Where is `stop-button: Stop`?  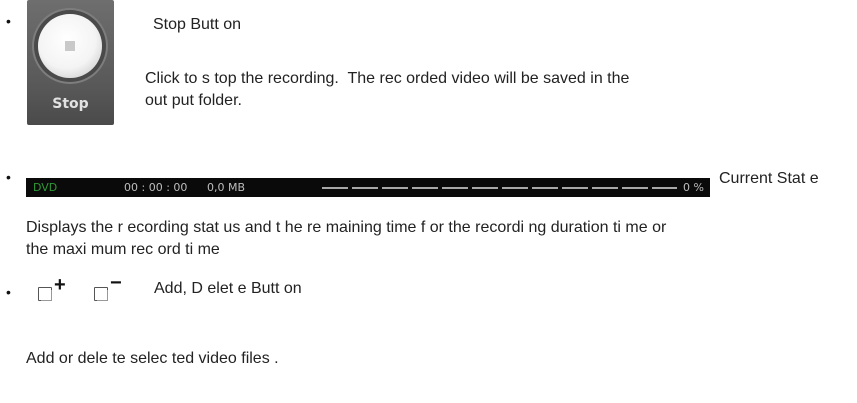 stop-button: Stop is located at coordinates (70, 62).